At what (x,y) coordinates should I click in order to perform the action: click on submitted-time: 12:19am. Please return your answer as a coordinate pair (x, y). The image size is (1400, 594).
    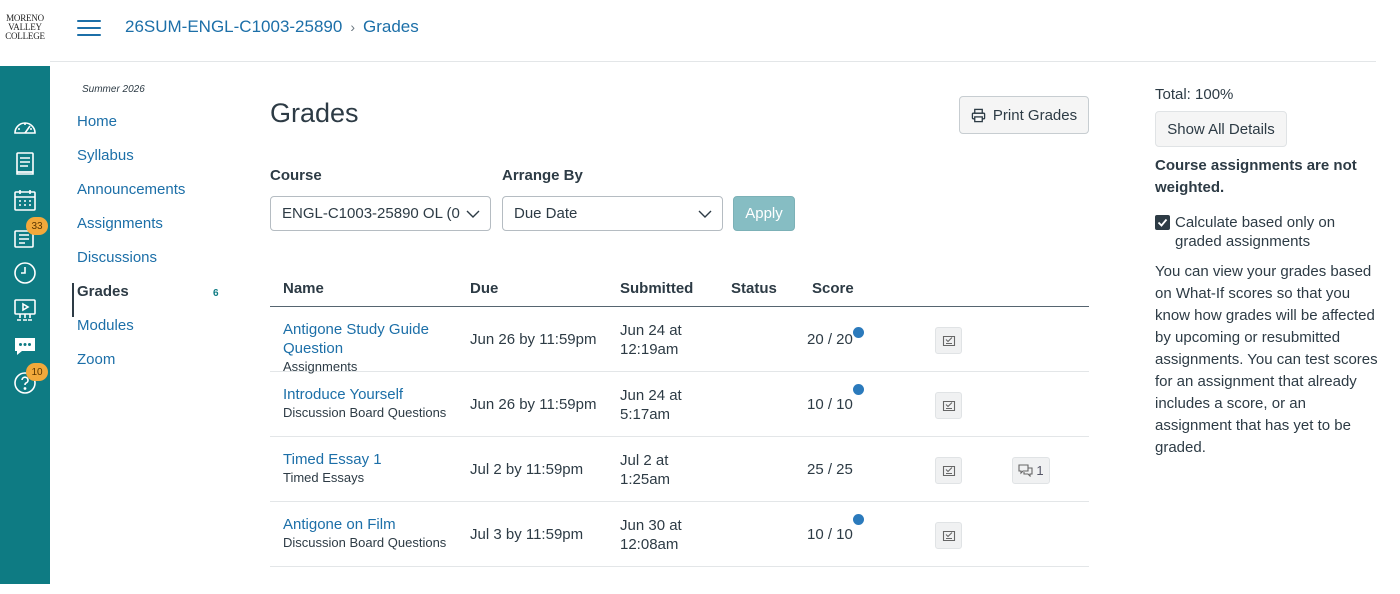
    Looking at the image, I should click on (649, 349).